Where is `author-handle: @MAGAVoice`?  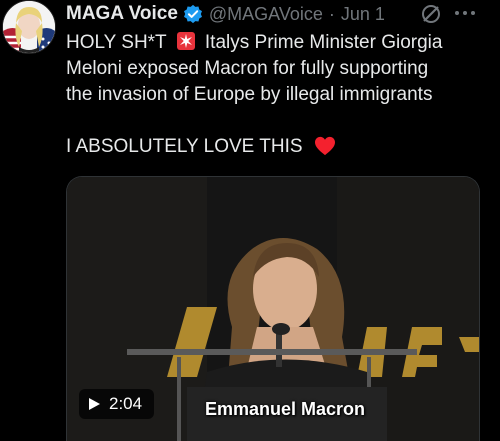 author-handle: @MAGAVoice is located at coordinates (266, 14).